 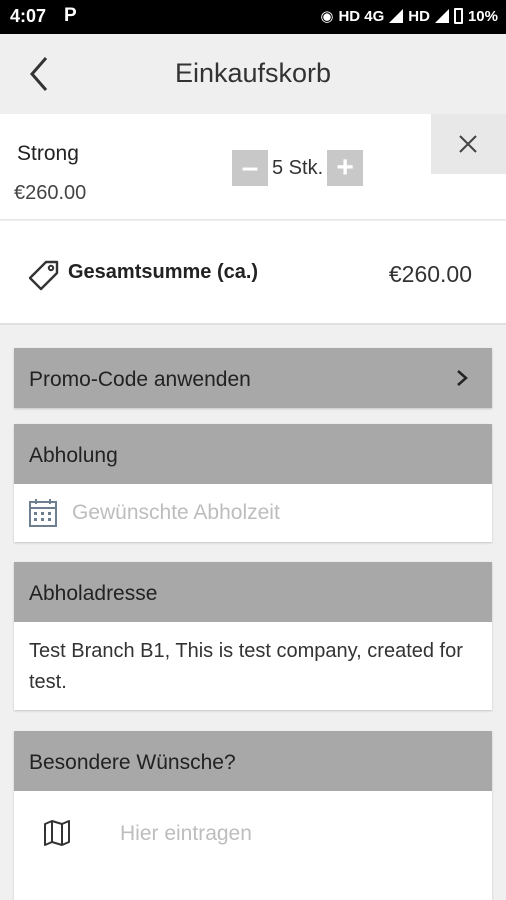 What do you see at coordinates (458, 16) in the screenshot?
I see `battery-icon` at bounding box center [458, 16].